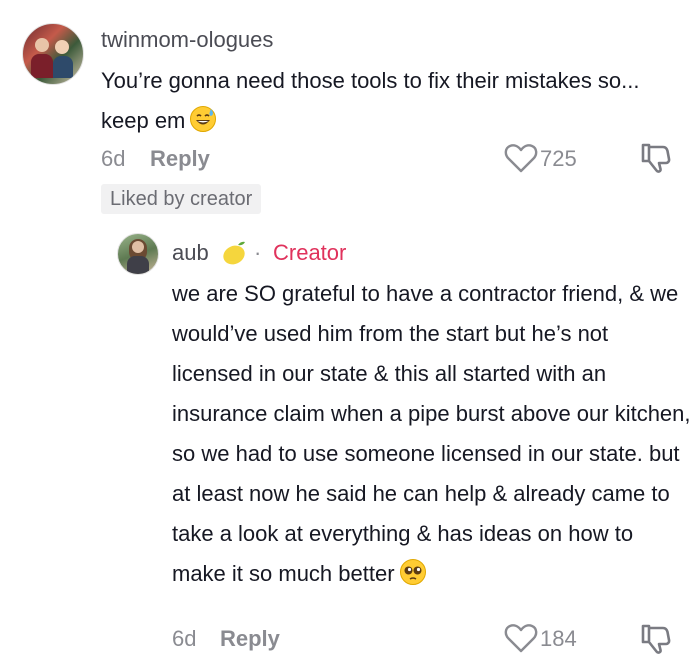 Image resolution: width=700 pixels, height=671 pixels. What do you see at coordinates (310, 252) in the screenshot?
I see `creator-label: Creator` at bounding box center [310, 252].